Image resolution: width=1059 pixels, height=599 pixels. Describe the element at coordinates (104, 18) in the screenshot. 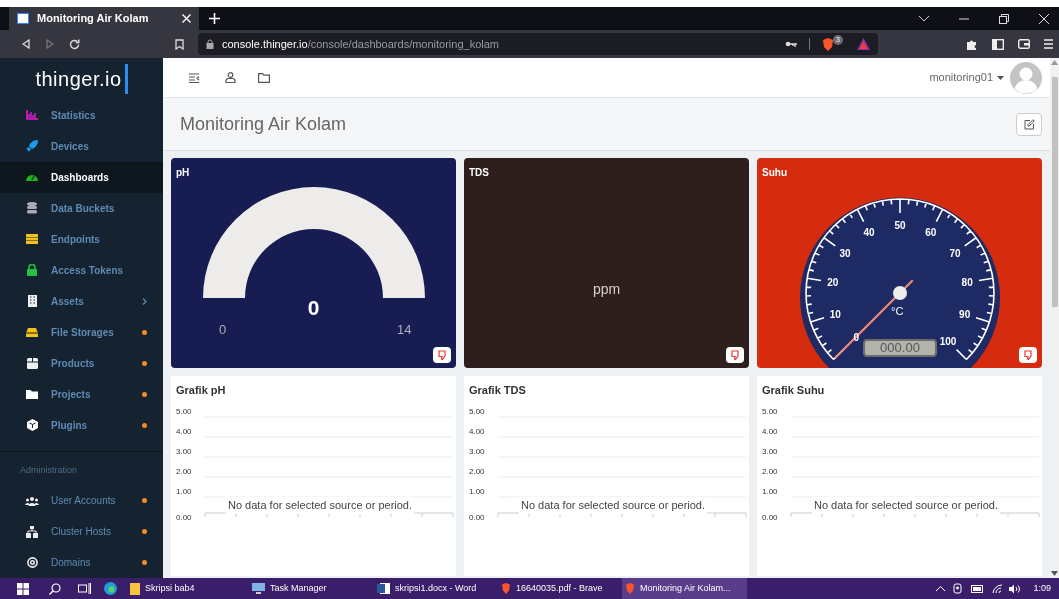

I see `browser-tab: Monitoring Air Kolam` at that location.